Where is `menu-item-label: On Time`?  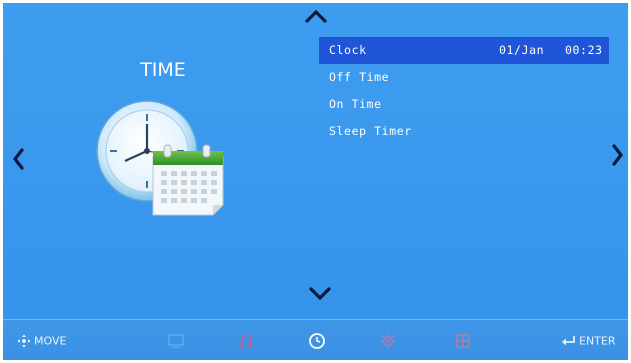
menu-item-label: On Time is located at coordinates (355, 104).